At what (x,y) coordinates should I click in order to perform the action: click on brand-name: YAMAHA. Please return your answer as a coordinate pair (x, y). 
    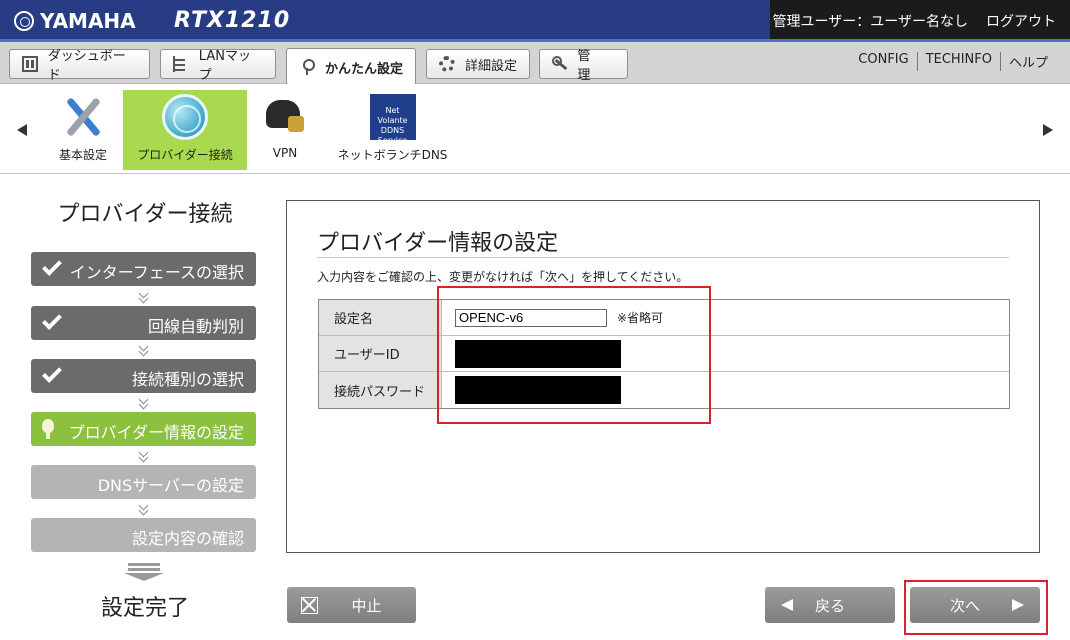
    Looking at the image, I should click on (88, 21).